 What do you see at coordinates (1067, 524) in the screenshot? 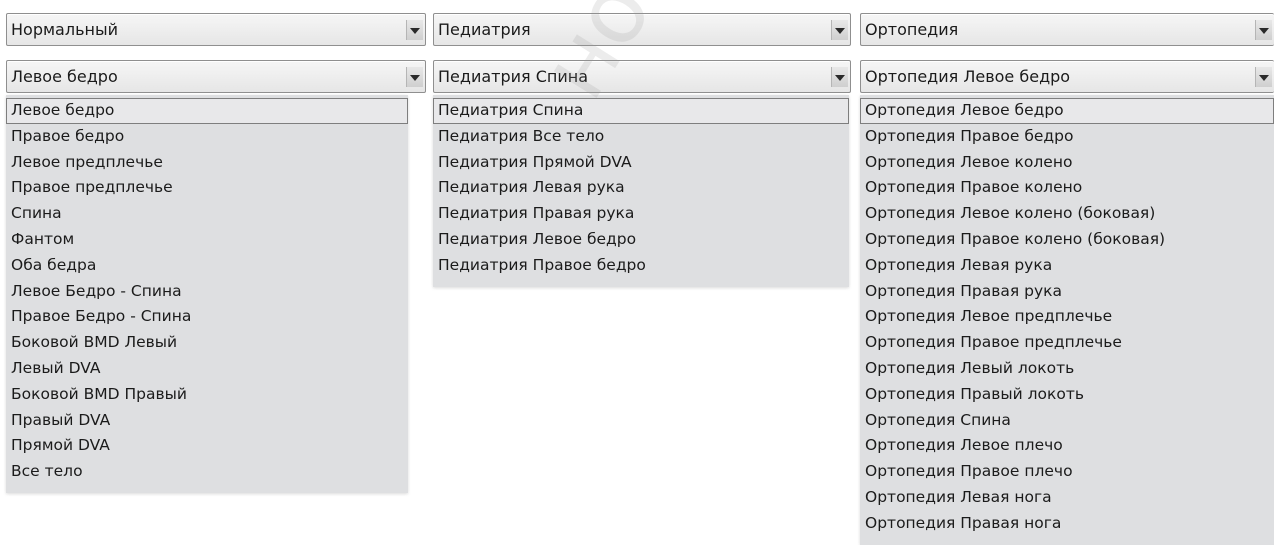
I see `list-item: Ортопедия Правая нога` at bounding box center [1067, 524].